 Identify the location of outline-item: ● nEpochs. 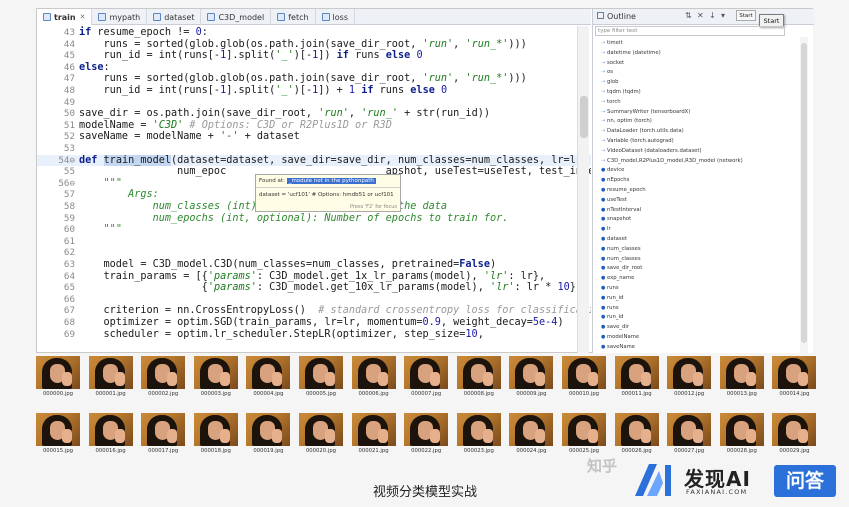
(615, 180).